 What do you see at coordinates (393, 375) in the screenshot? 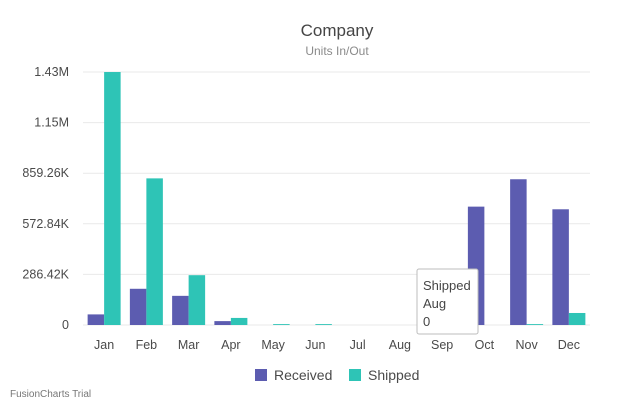
I see `legend-label: Shipped` at bounding box center [393, 375].